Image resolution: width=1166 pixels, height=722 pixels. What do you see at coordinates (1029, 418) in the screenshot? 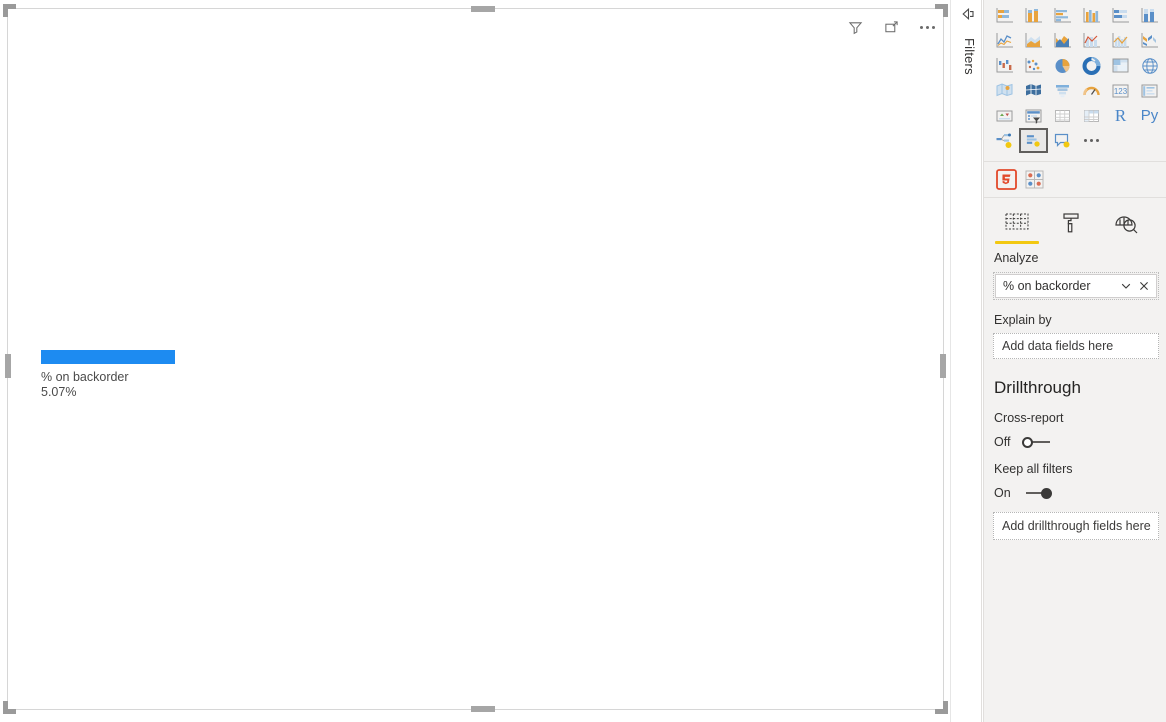
I see `cross-report-label: Cross-report` at bounding box center [1029, 418].